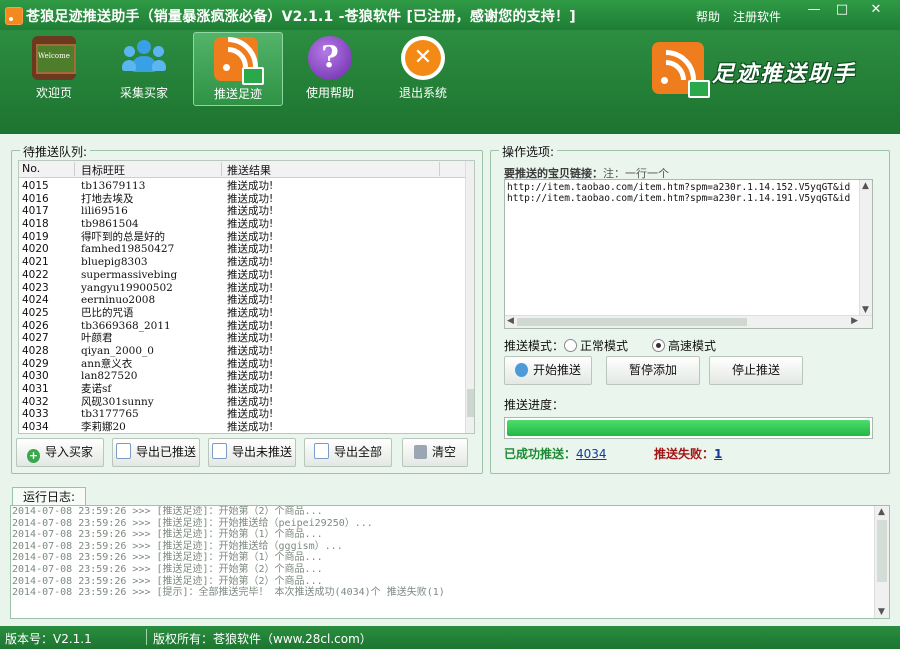  Describe the element at coordinates (242, 427) in the screenshot. I see `table-row: 4034 李莉娜20 推送成功!` at that location.